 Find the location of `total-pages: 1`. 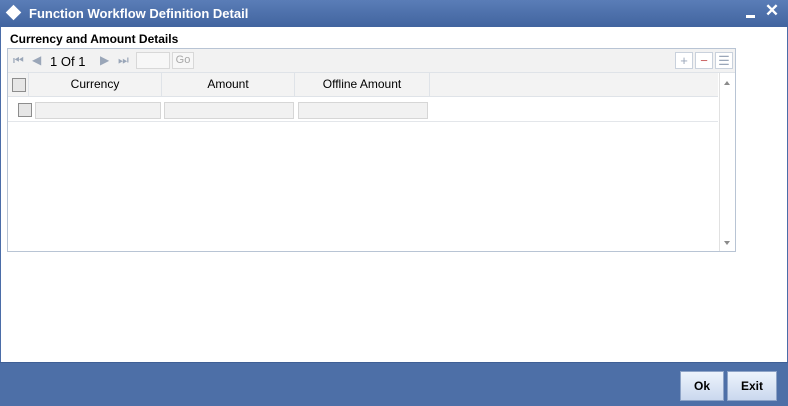

total-pages: 1 is located at coordinates (82, 61).